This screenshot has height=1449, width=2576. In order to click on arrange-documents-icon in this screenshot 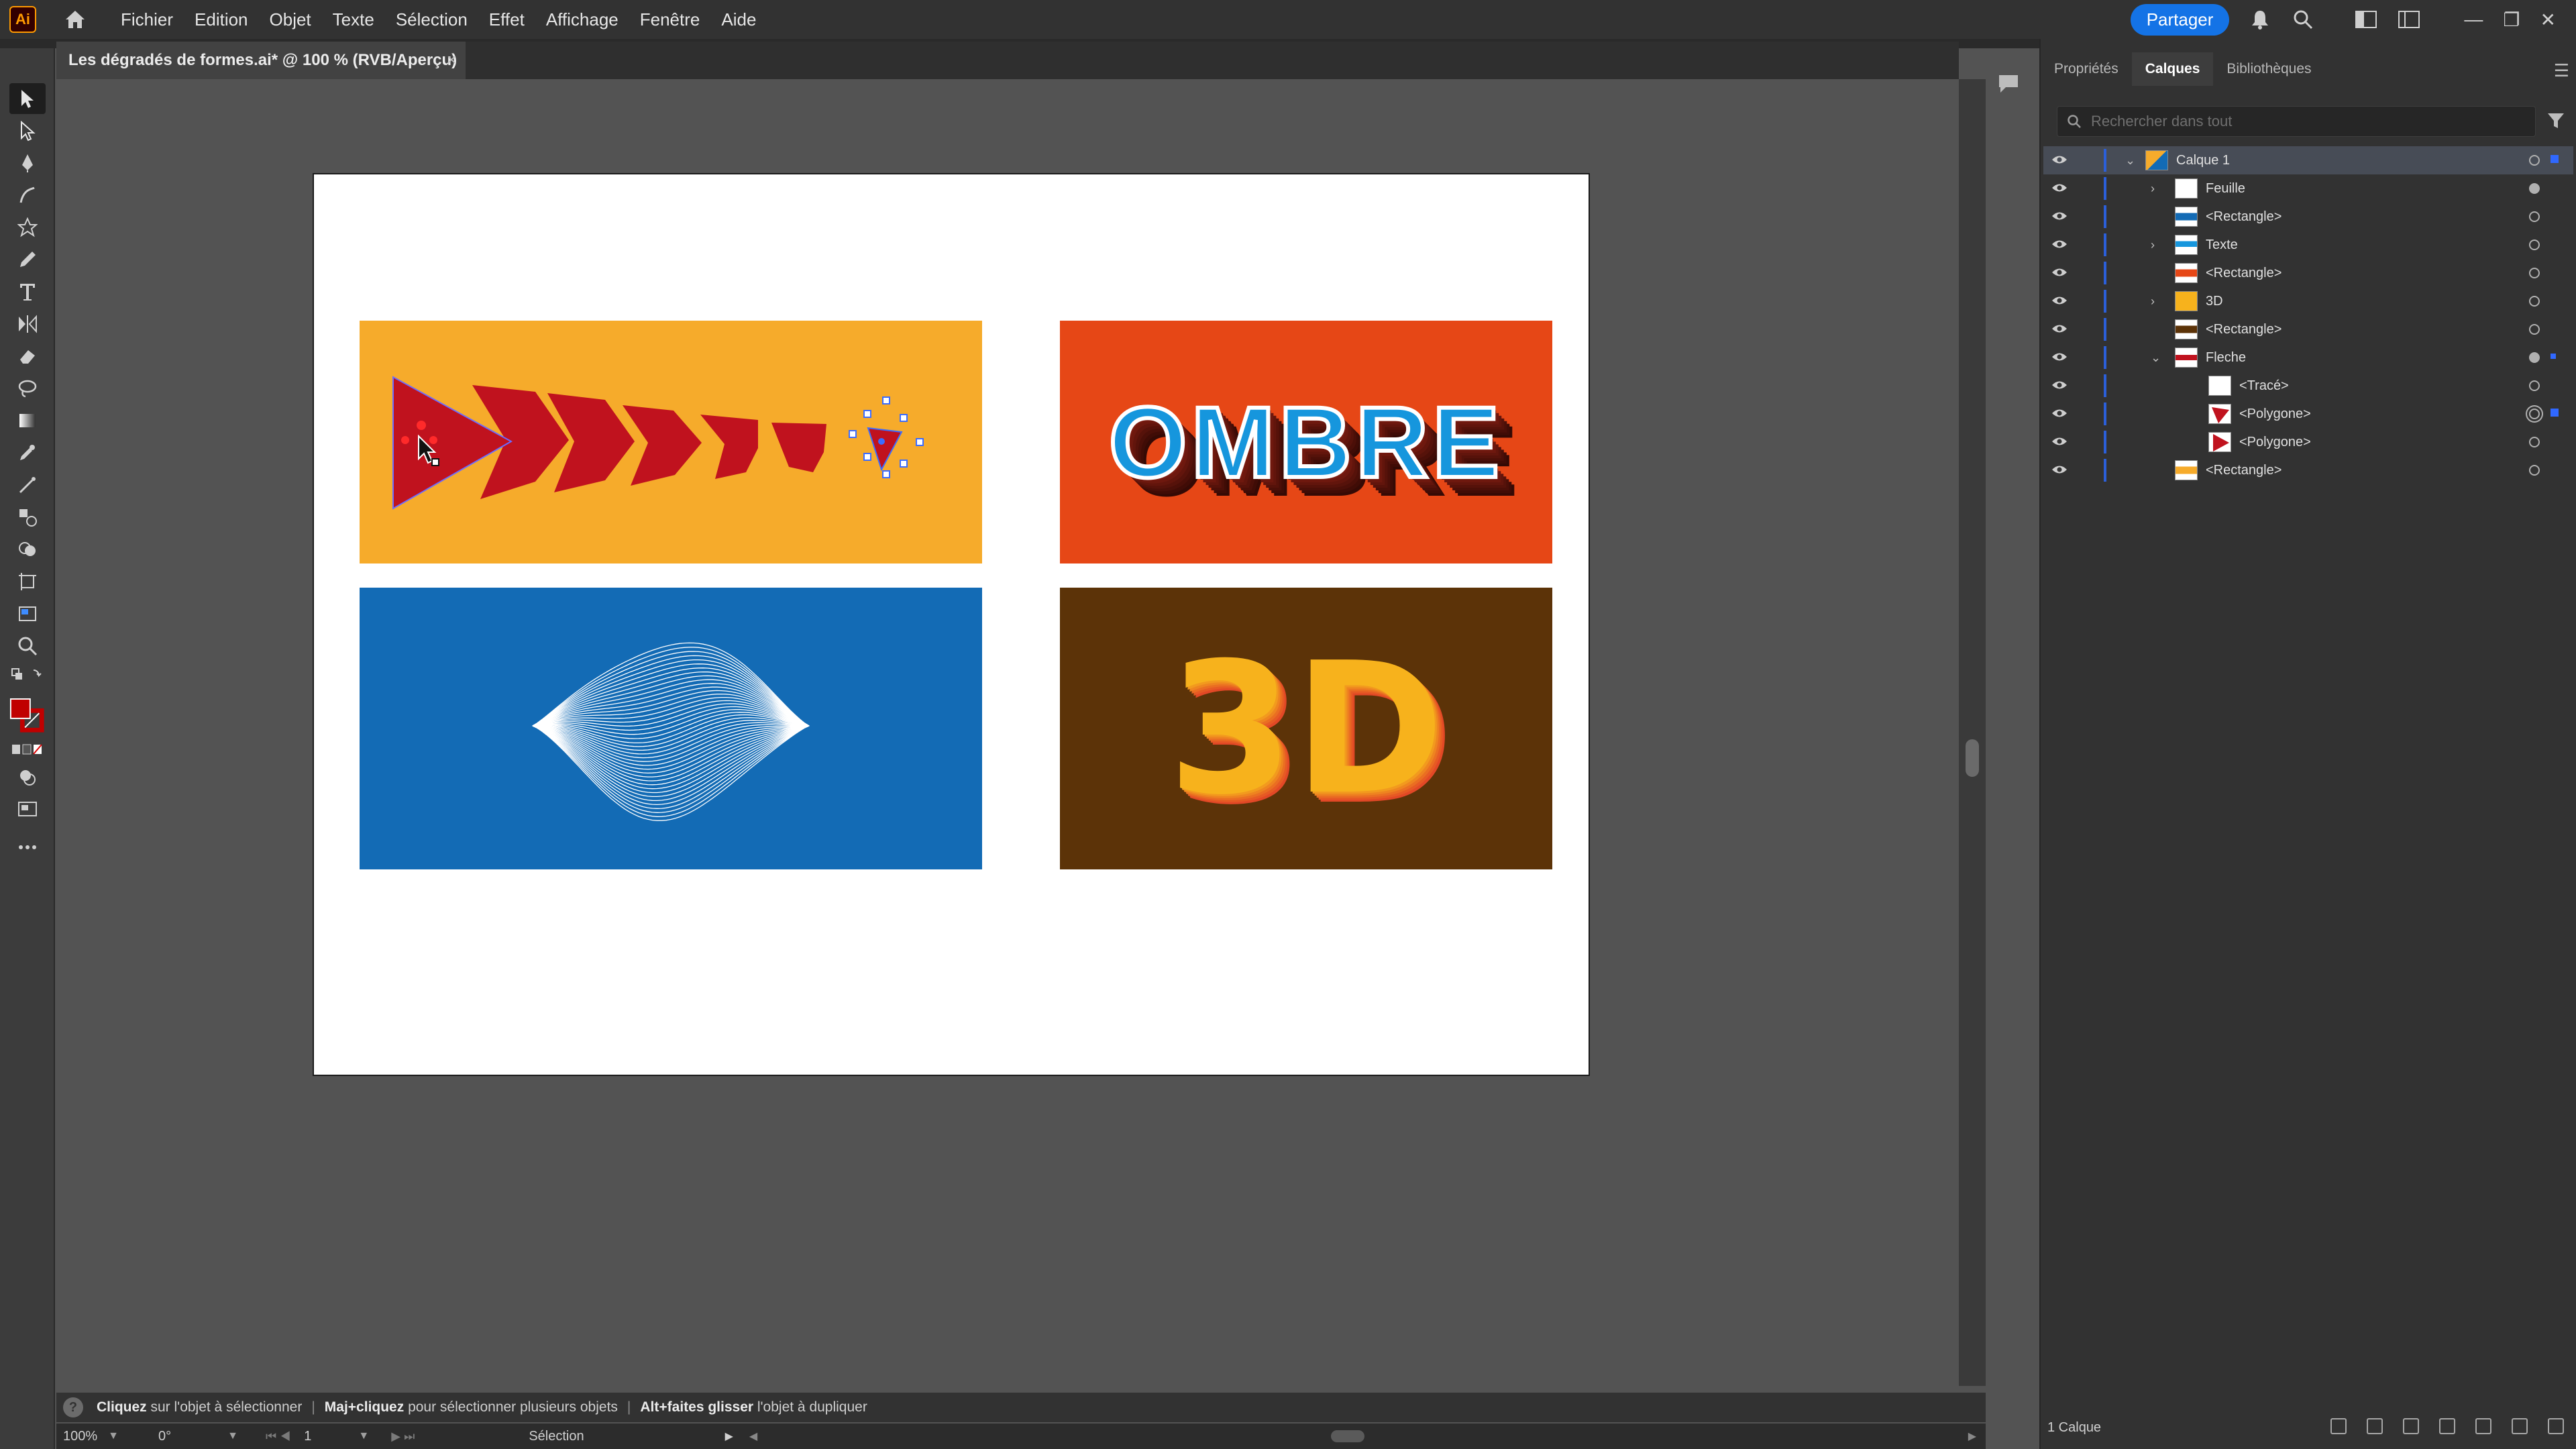, I will do `click(2409, 19)`.